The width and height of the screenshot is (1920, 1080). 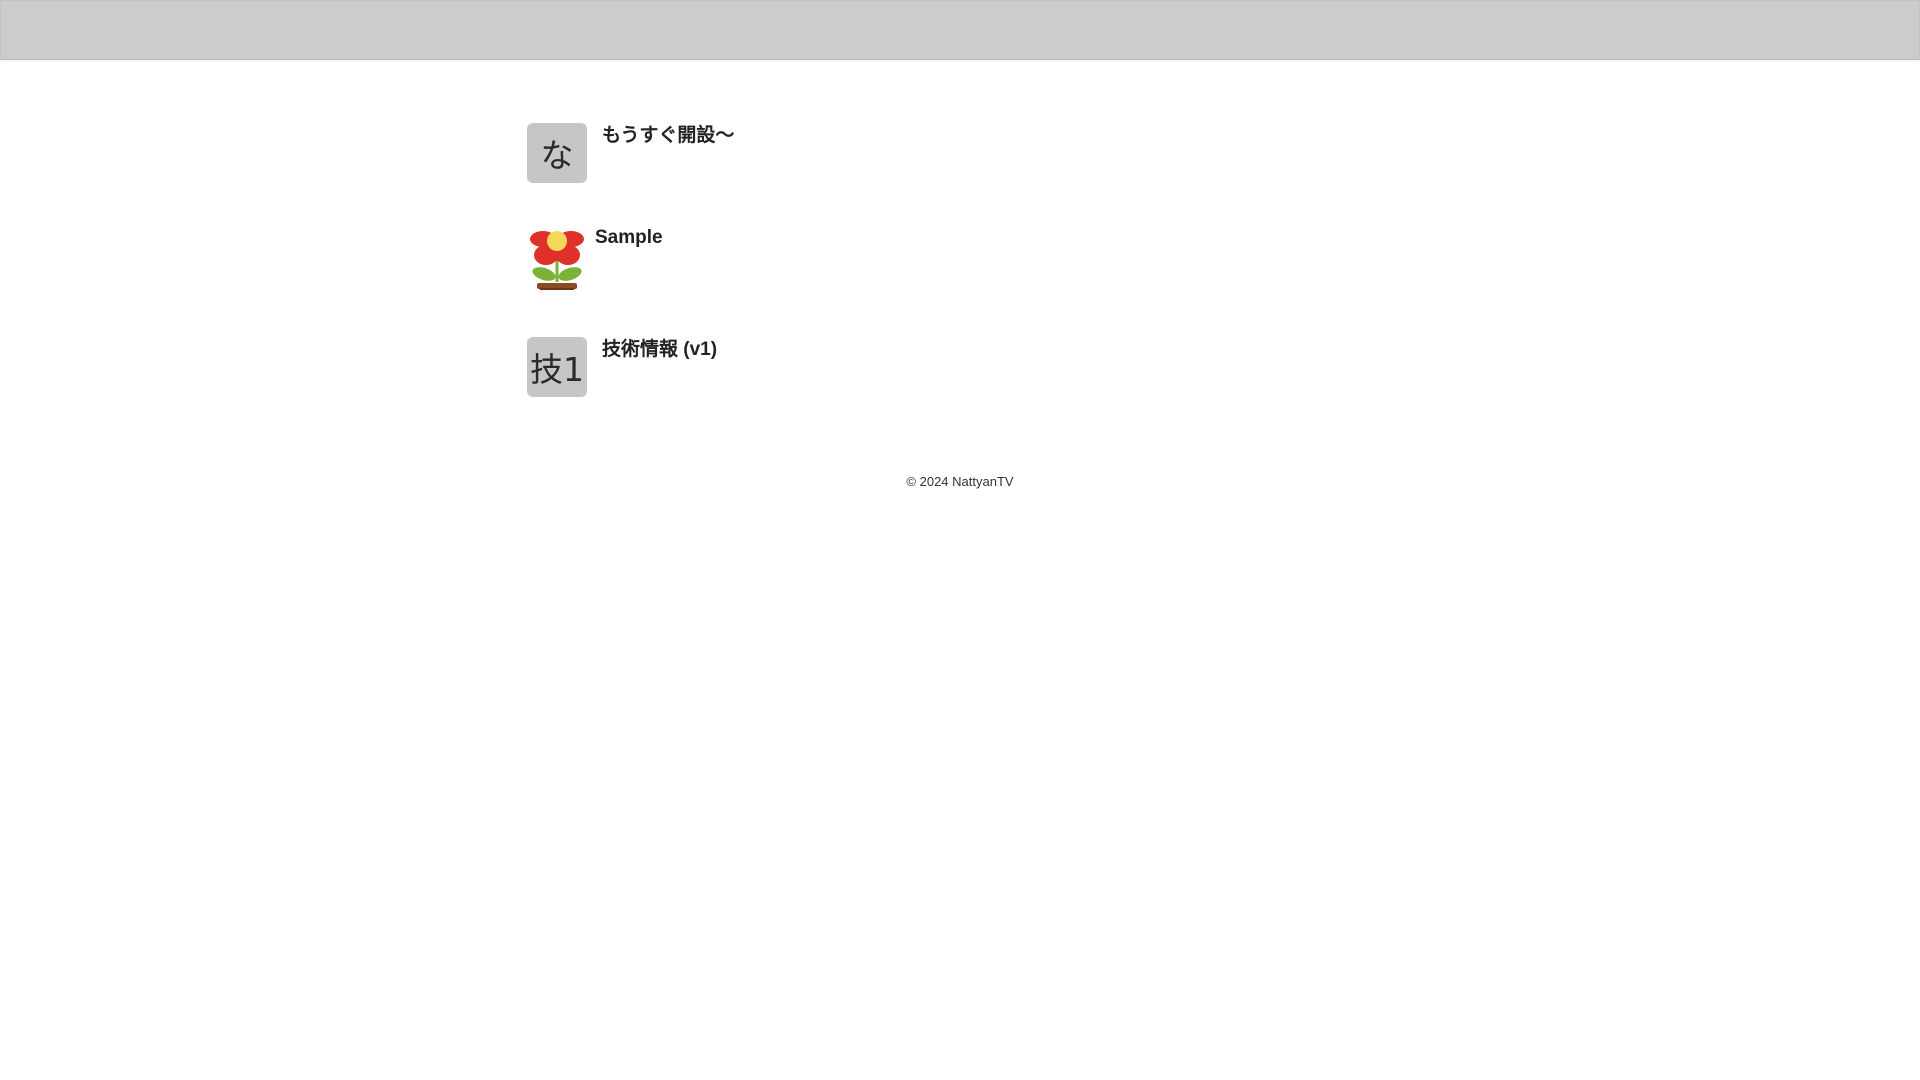 I want to click on footer-copyright: © 2024 NattyanTV, so click(x=960, y=481).